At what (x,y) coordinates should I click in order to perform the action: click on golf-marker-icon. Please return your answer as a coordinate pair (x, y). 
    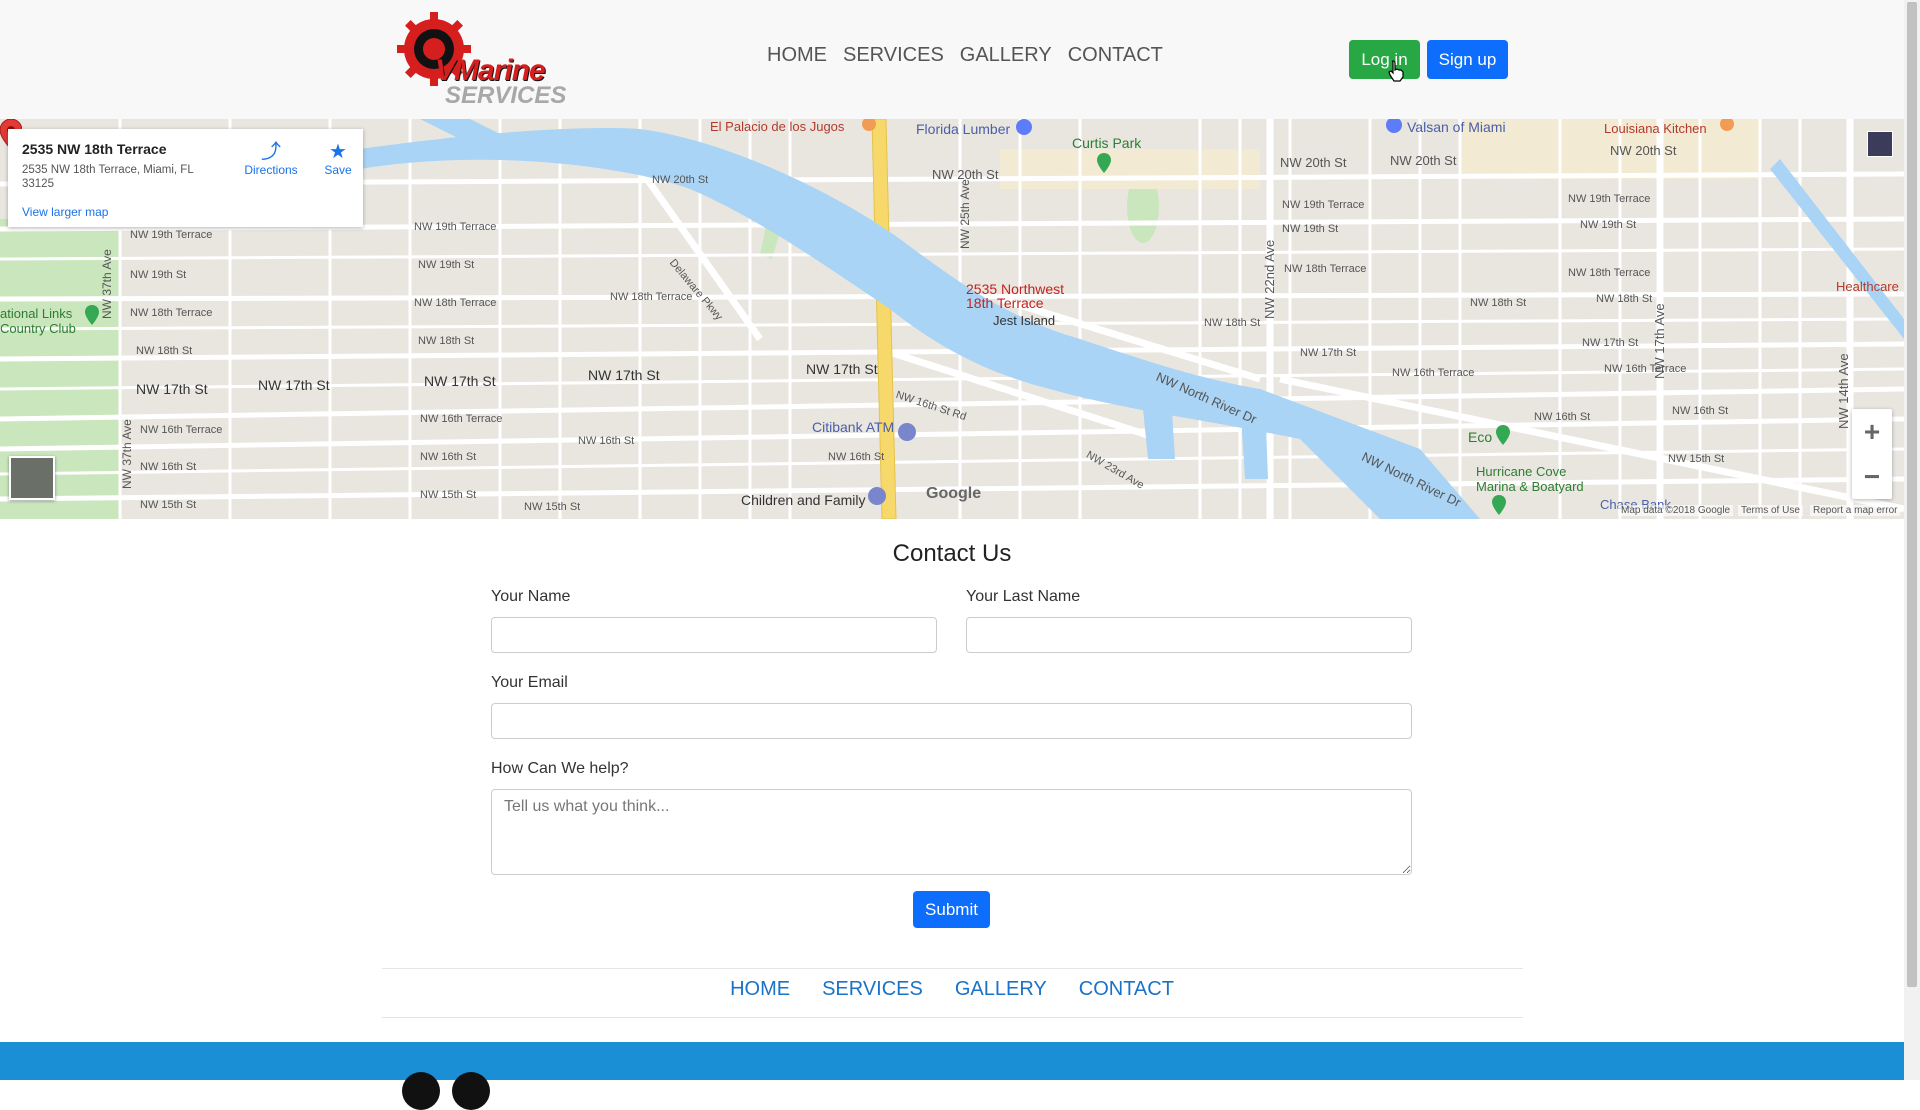
    Looking at the image, I should click on (92, 315).